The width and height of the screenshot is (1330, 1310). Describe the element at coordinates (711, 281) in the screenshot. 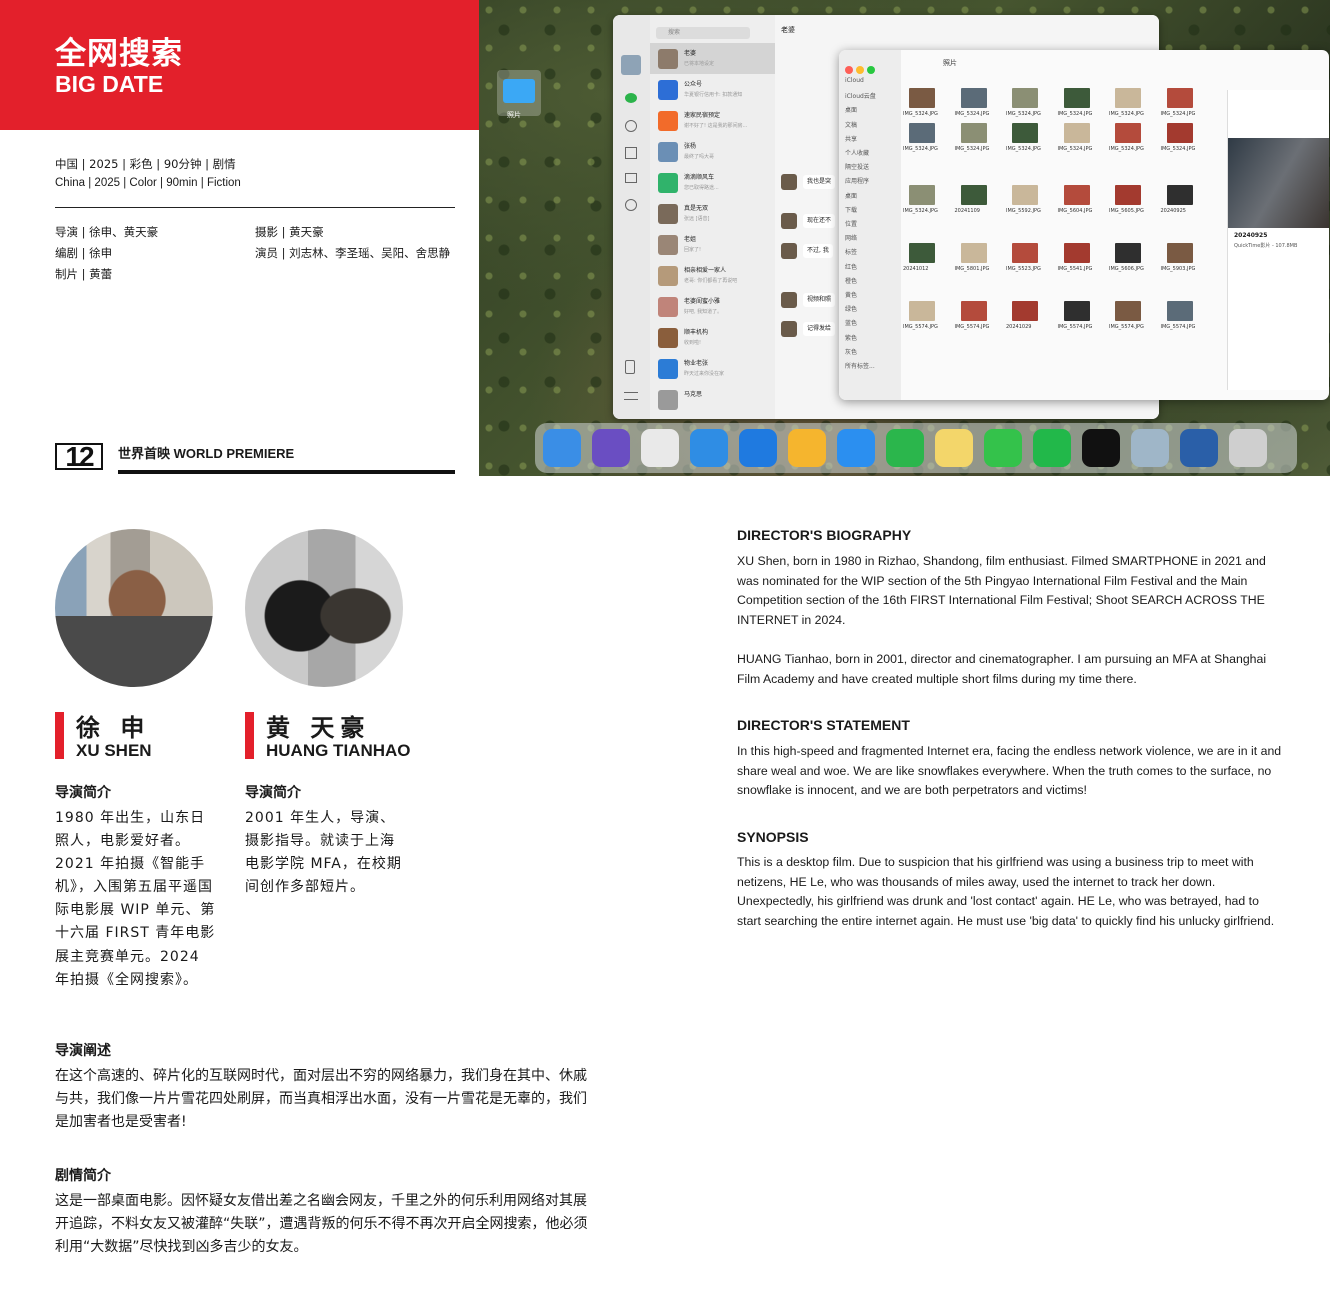

I see `conversation-preview: 老哥: 你们都看了再说吧` at that location.